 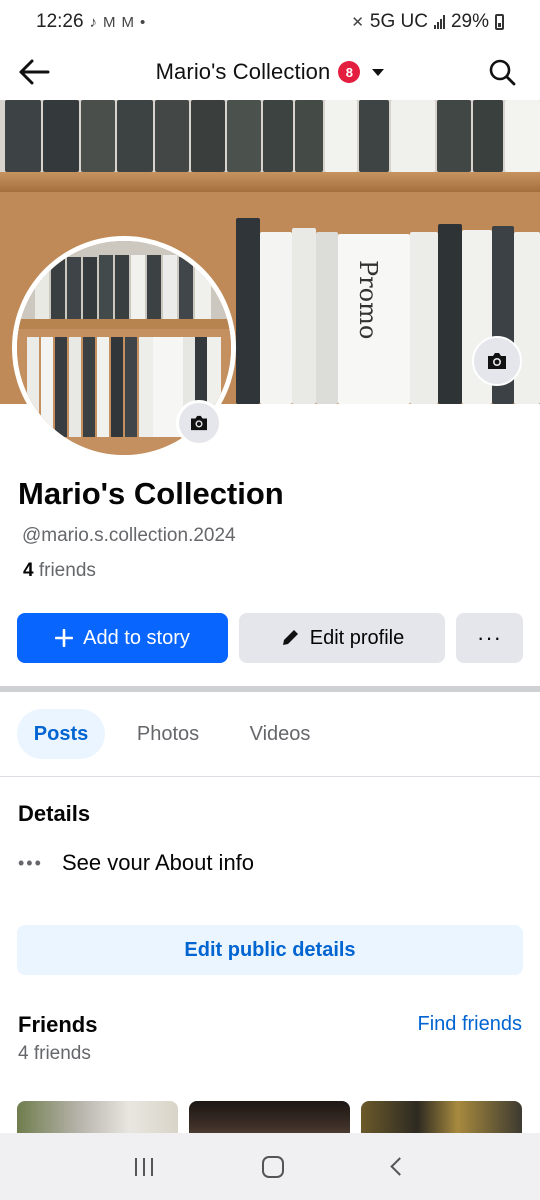 I want to click on signal-icon, so click(x=439, y=22).